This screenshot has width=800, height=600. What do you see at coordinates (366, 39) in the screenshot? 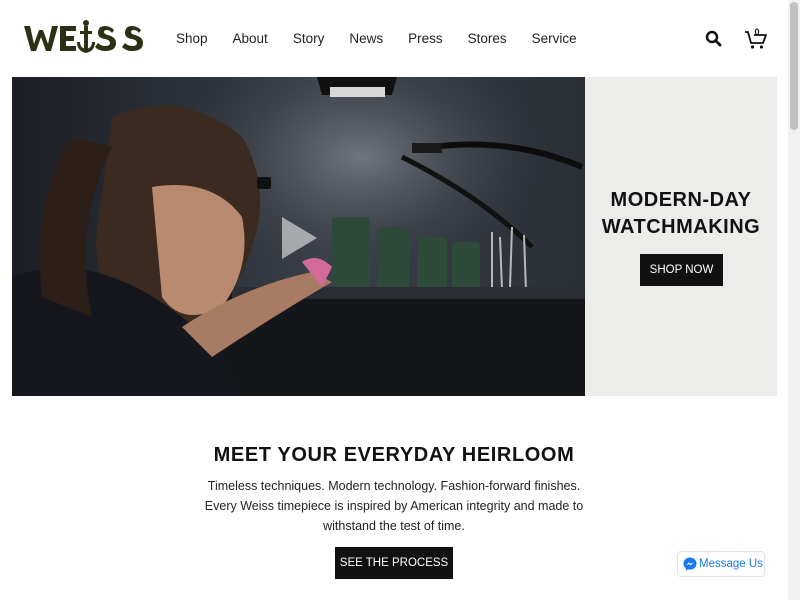
I see `nav-item-news: News` at bounding box center [366, 39].